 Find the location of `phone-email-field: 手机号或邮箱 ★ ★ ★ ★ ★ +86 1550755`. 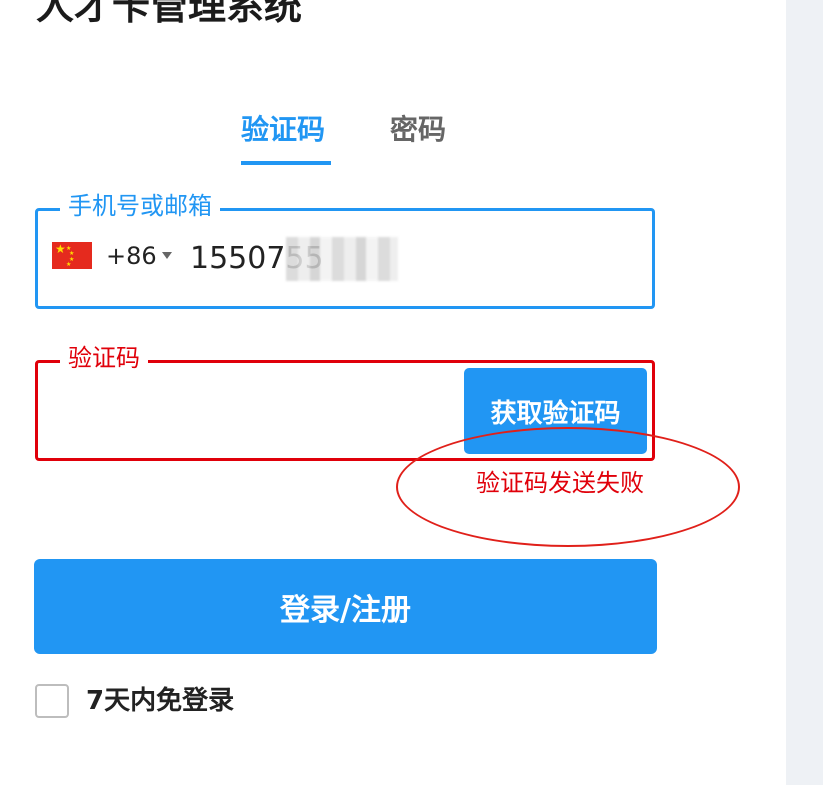

phone-email-field: 手机号或邮箱 ★ ★ ★ ★ ★ +86 1550755 is located at coordinates (345, 250).